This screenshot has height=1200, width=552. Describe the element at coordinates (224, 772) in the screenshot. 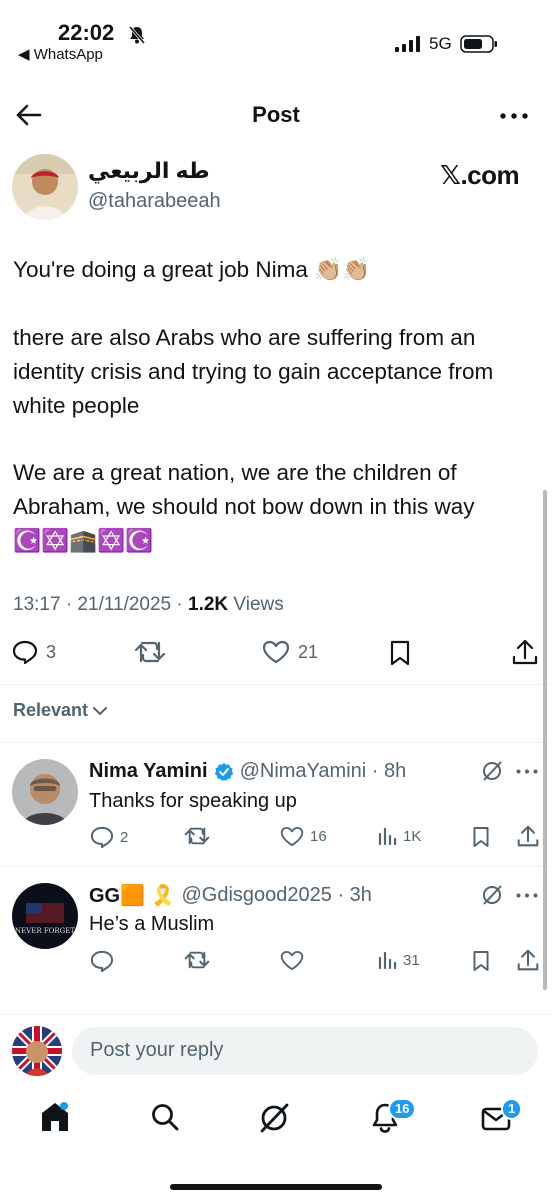

I see `verified-badge-icon` at that location.